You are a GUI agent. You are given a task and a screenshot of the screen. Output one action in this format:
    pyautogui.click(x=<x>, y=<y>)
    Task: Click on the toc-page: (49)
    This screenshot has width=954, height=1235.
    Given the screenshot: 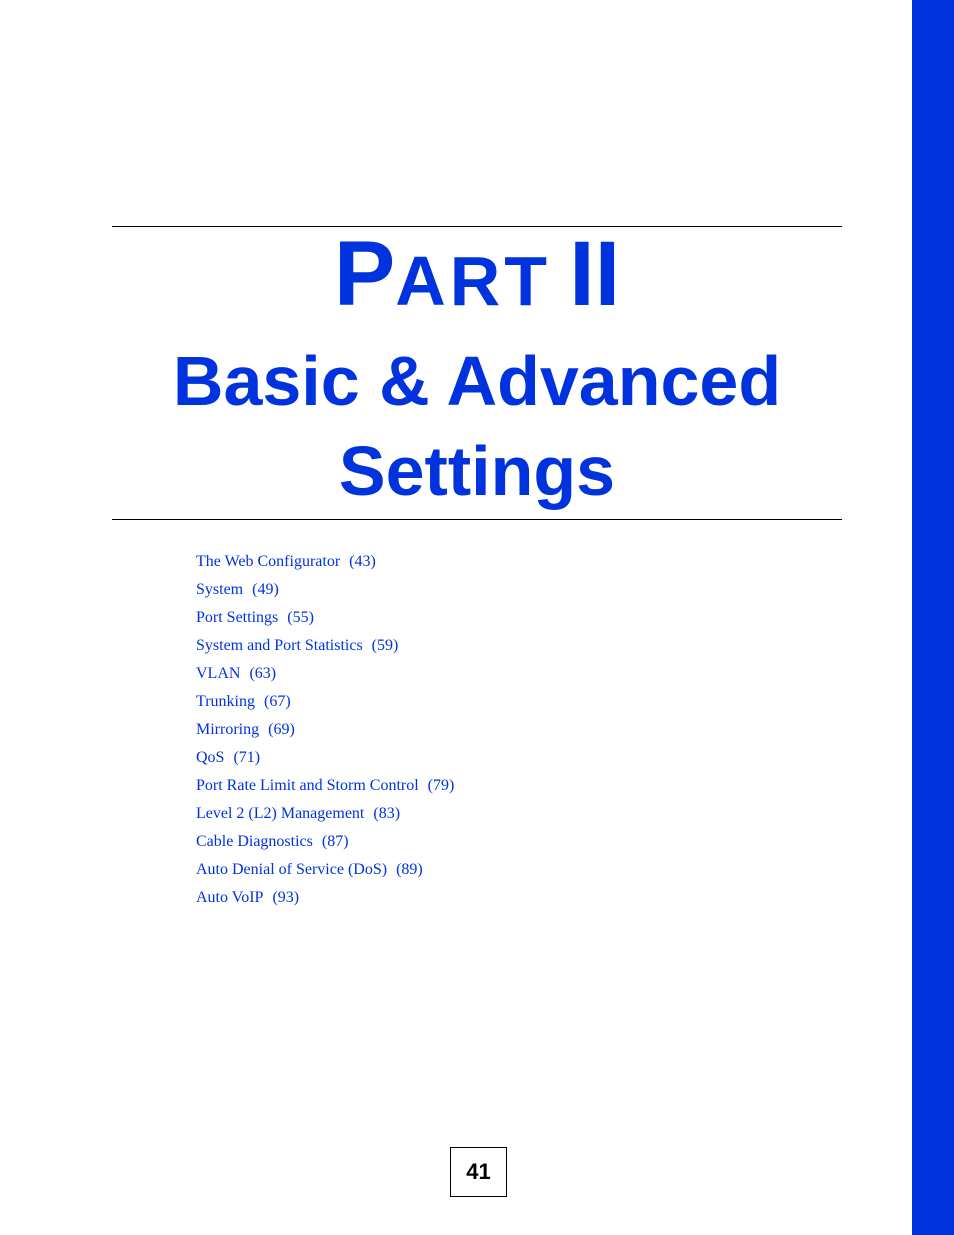 What is the action you would take?
    pyautogui.click(x=265, y=589)
    